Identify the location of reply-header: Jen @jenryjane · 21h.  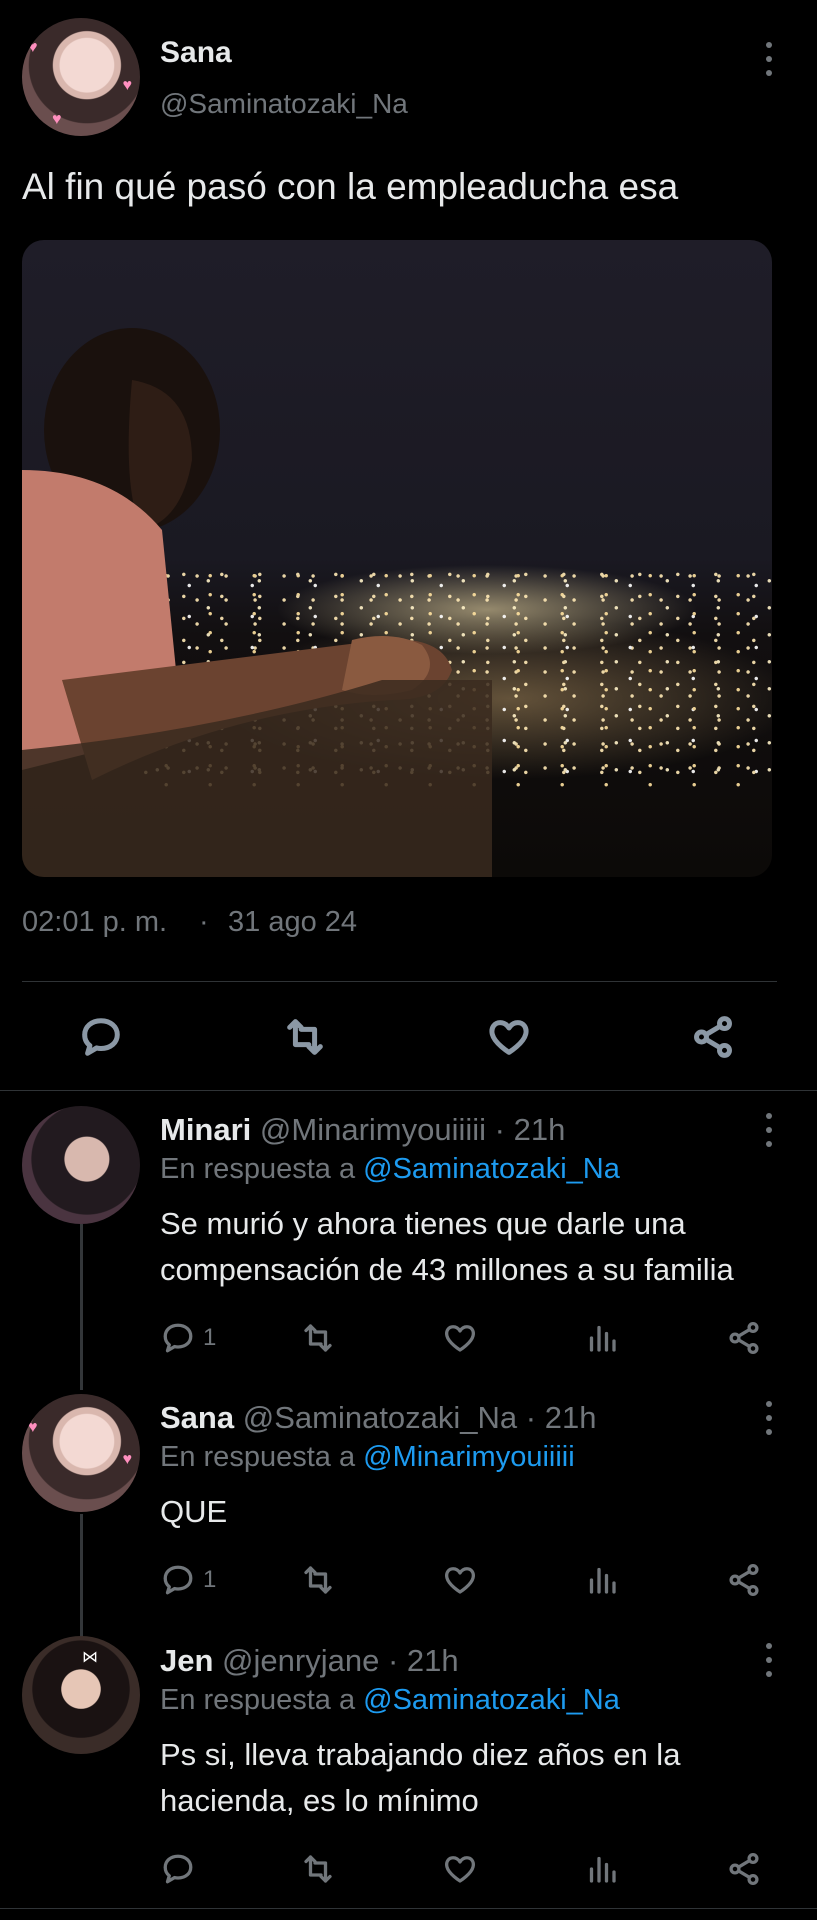
(309, 1661).